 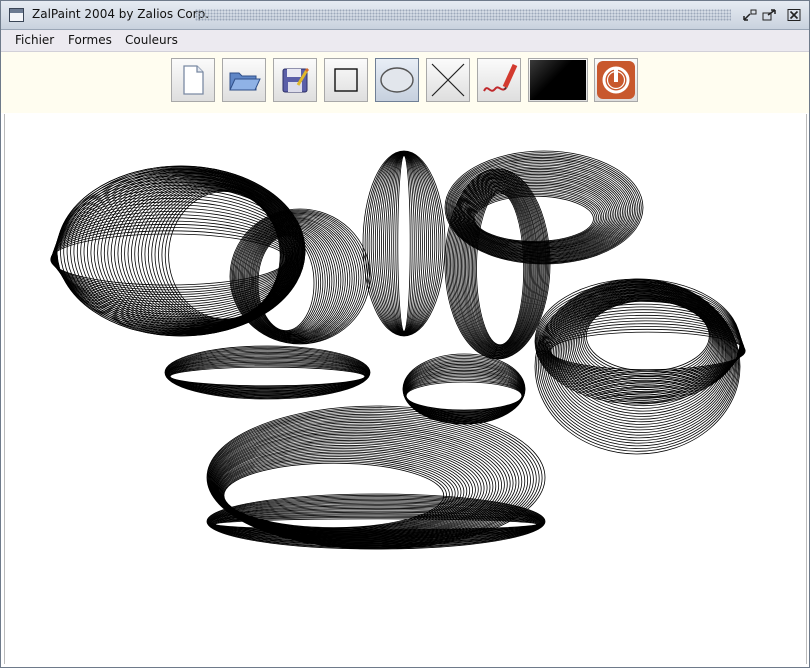 I want to click on ellipse-tool-button, so click(x=397, y=80).